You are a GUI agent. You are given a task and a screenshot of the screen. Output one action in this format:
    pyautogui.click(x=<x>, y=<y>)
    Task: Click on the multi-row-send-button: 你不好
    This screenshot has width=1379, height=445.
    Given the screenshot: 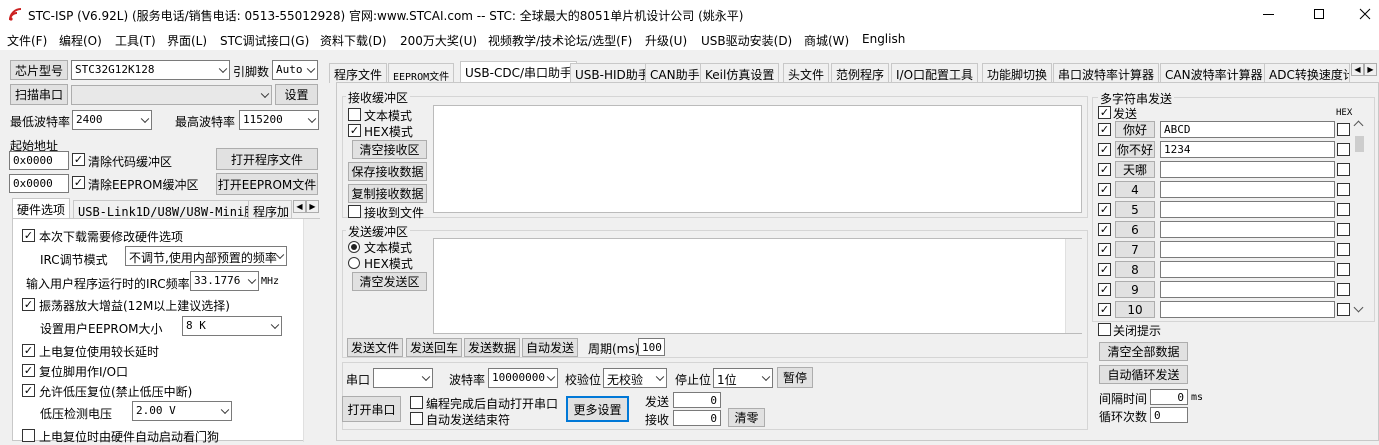 What is the action you would take?
    pyautogui.click(x=1135, y=149)
    